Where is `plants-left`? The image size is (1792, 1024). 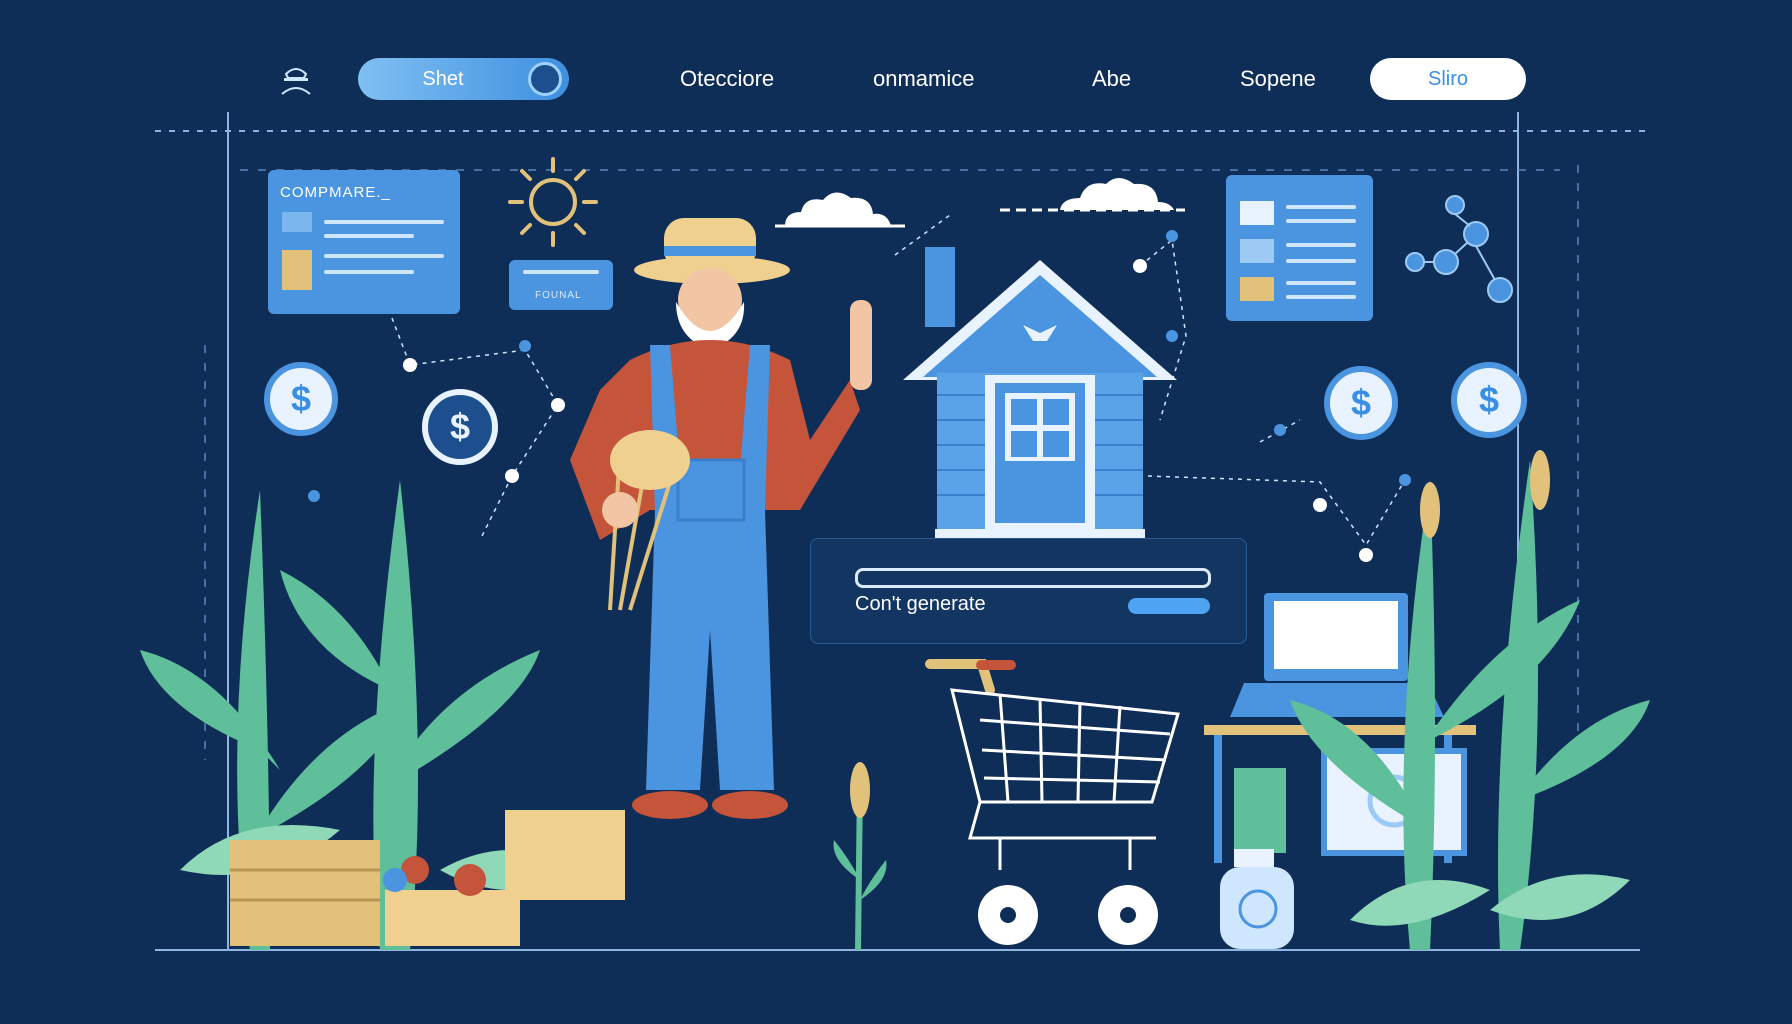 plants-left is located at coordinates (382, 715).